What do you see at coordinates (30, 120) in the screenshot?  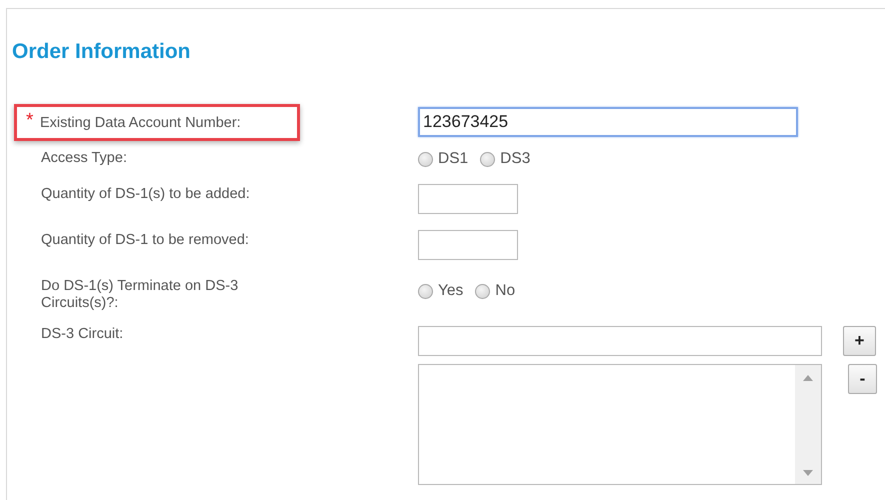 I see `required-asterisk: *` at bounding box center [30, 120].